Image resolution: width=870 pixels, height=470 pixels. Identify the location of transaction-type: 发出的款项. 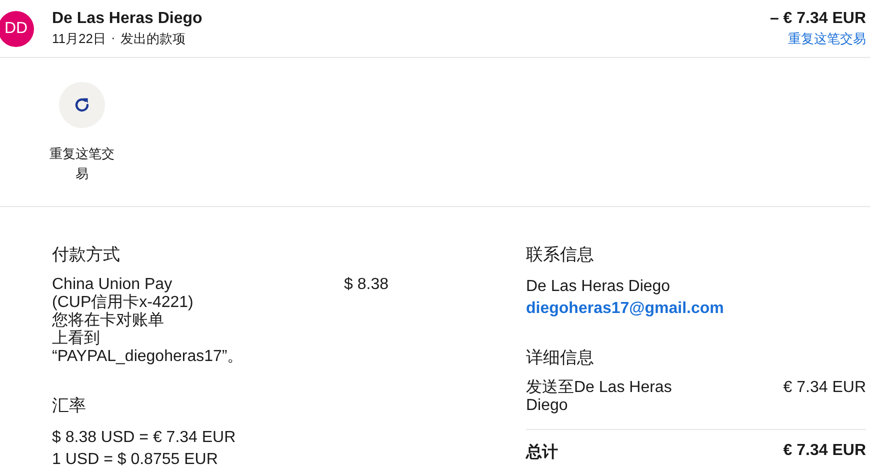
(153, 39).